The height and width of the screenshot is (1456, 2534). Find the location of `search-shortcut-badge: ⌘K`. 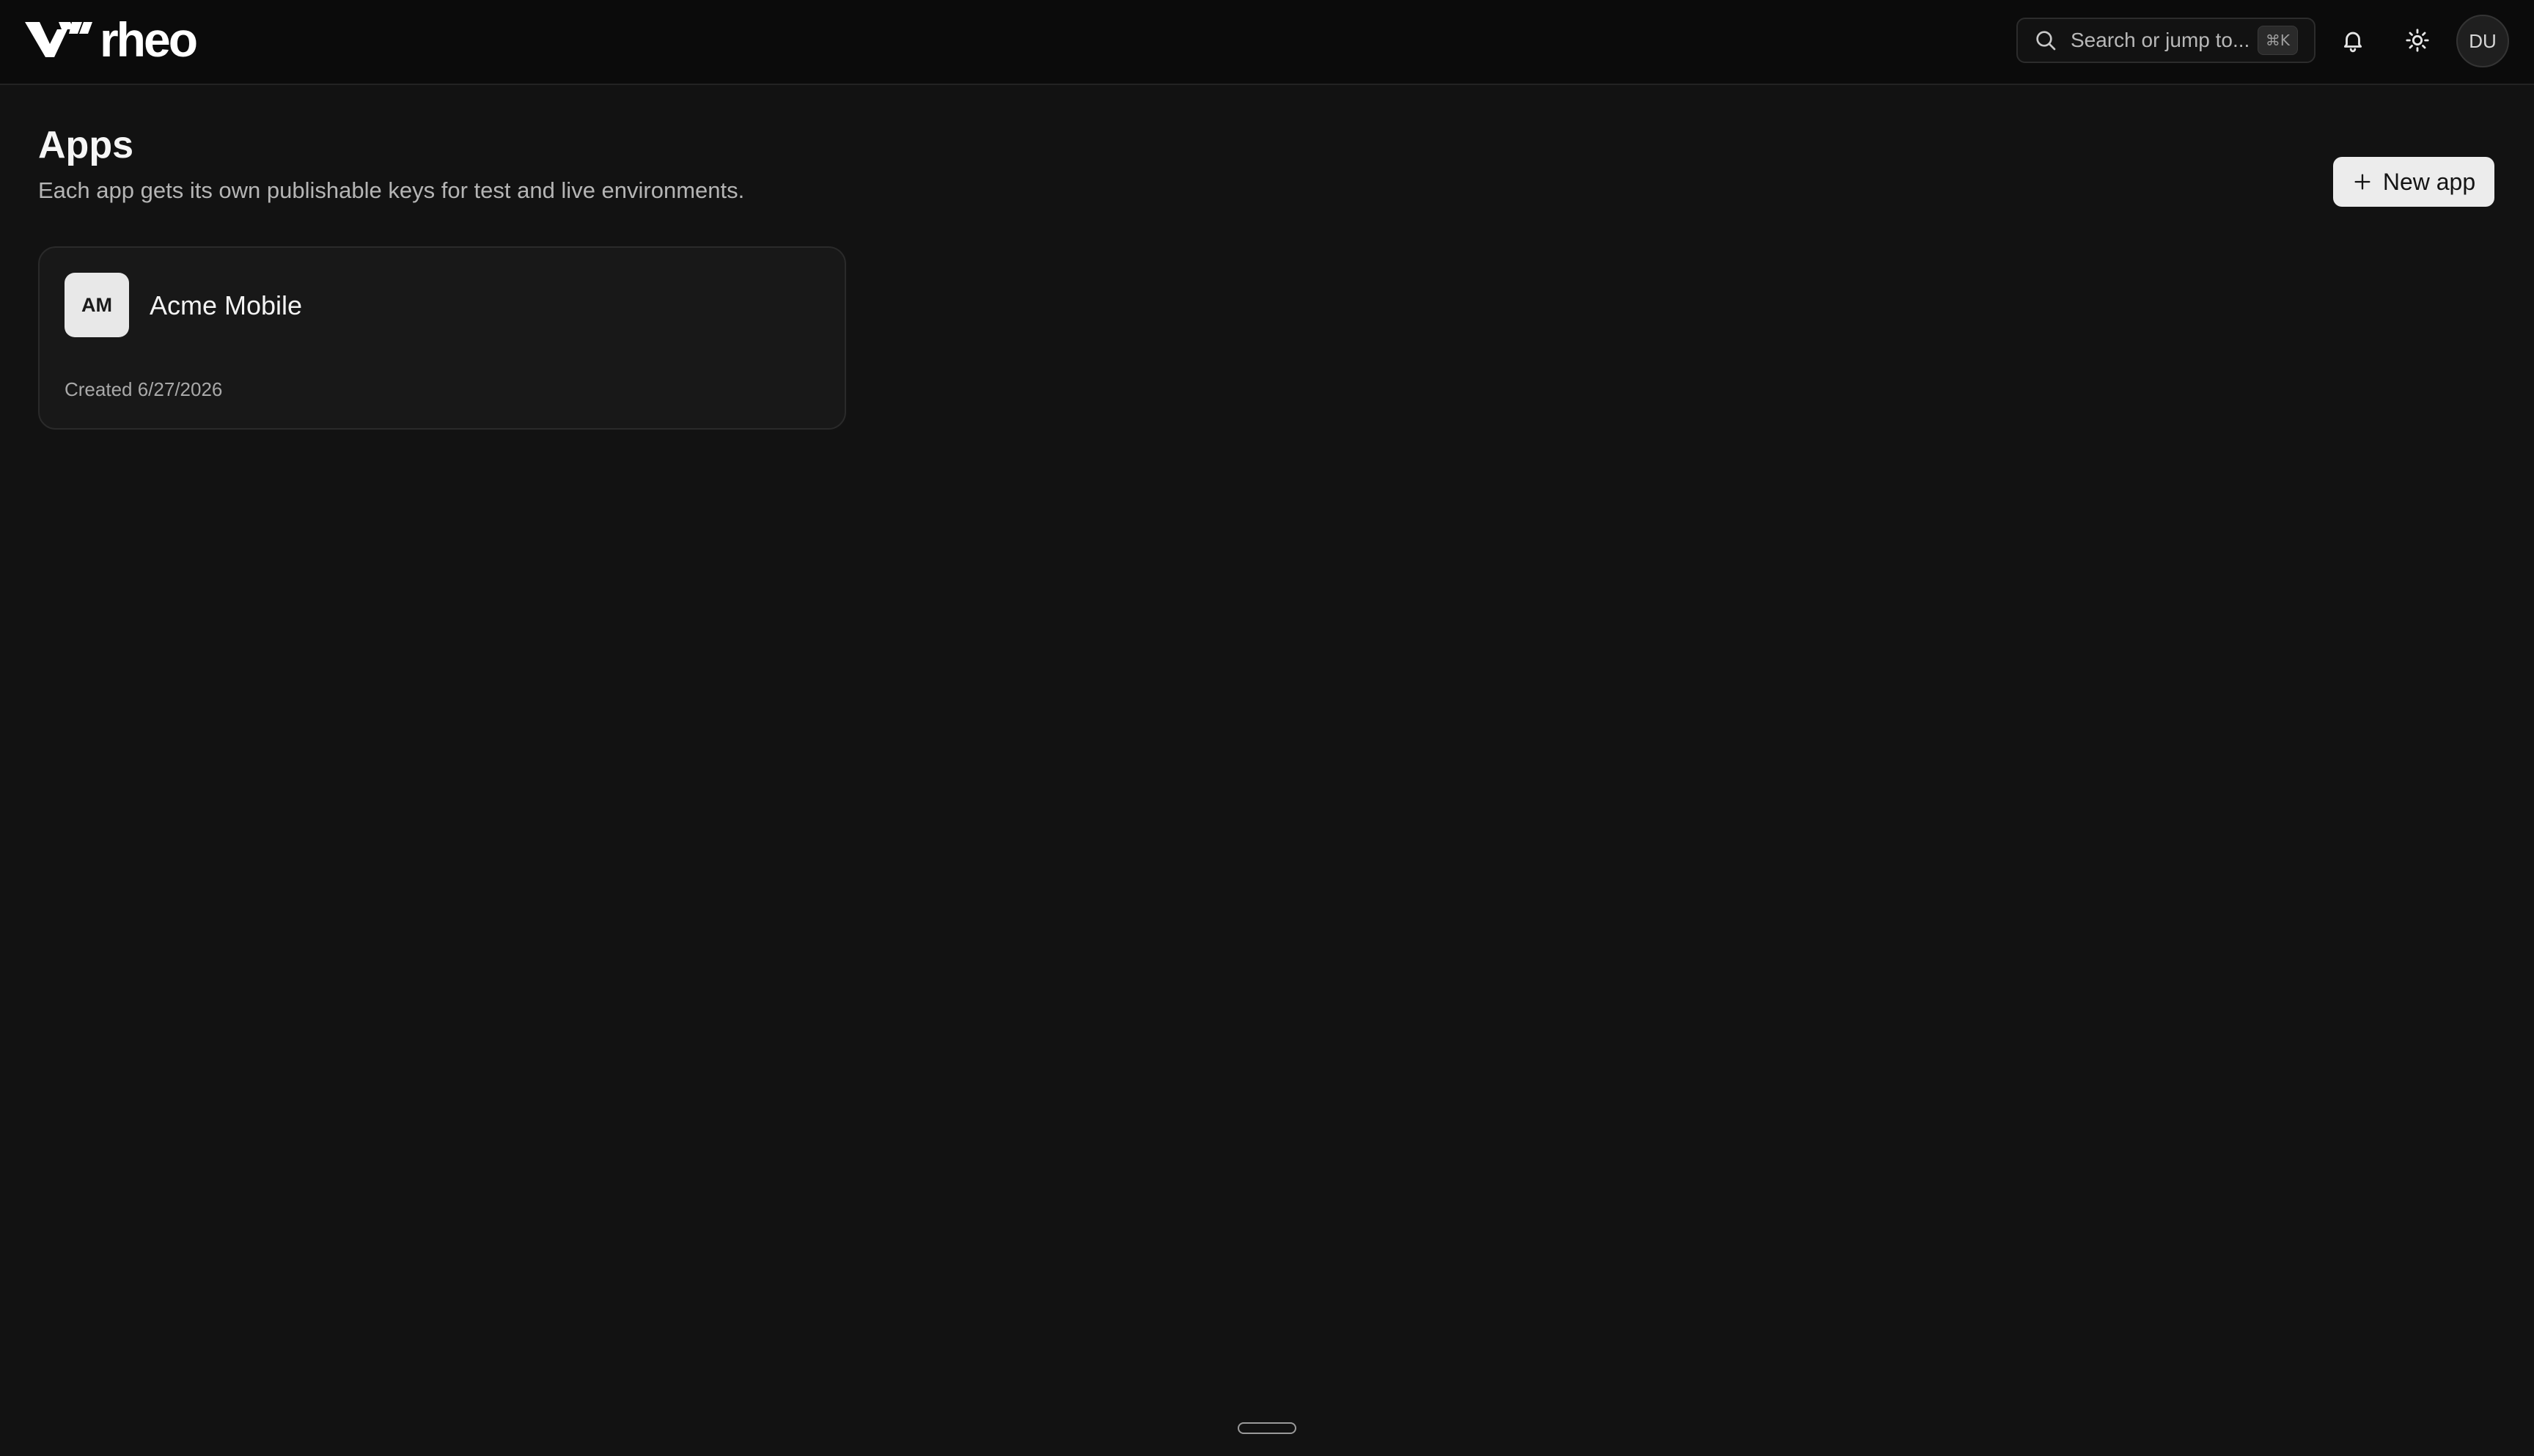

search-shortcut-badge: ⌘K is located at coordinates (2277, 40).